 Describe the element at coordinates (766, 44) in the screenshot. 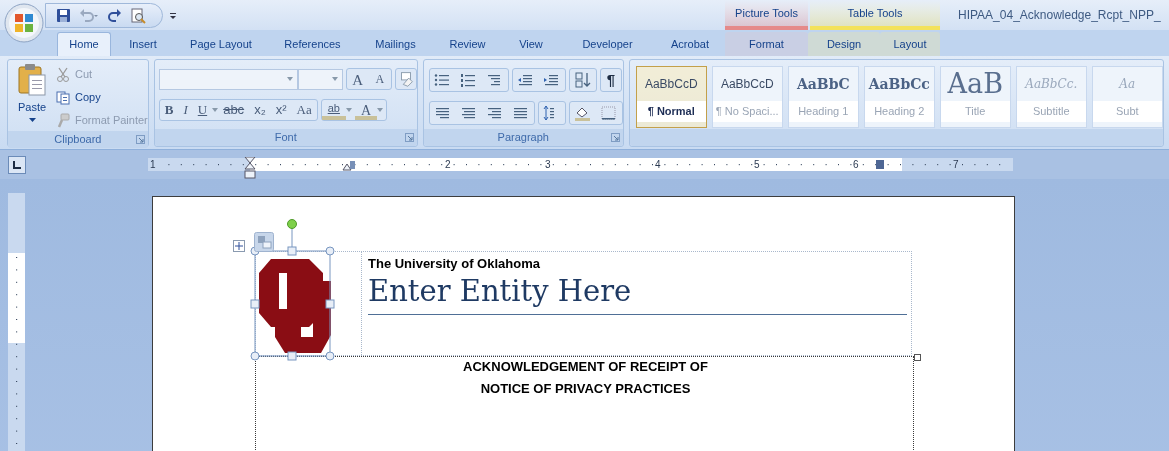

I see `ribbon-tab: Format` at that location.